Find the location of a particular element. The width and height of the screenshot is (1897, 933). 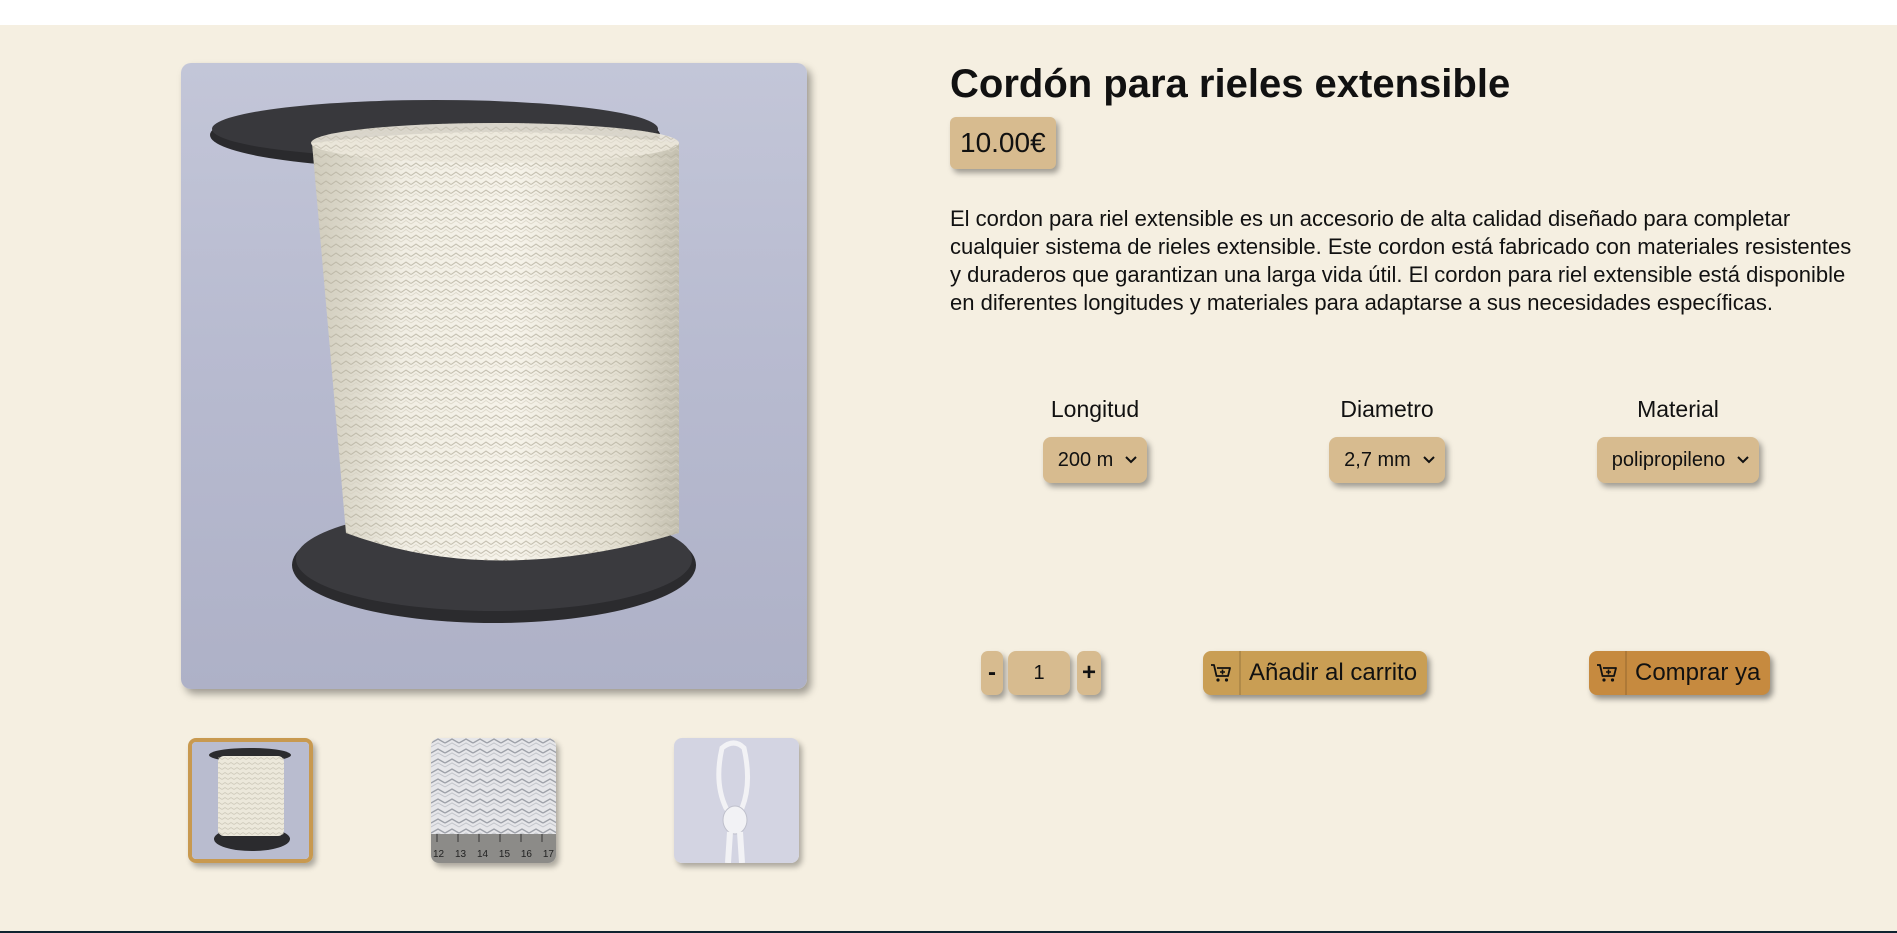

quantity-input: 1 is located at coordinates (1039, 673).